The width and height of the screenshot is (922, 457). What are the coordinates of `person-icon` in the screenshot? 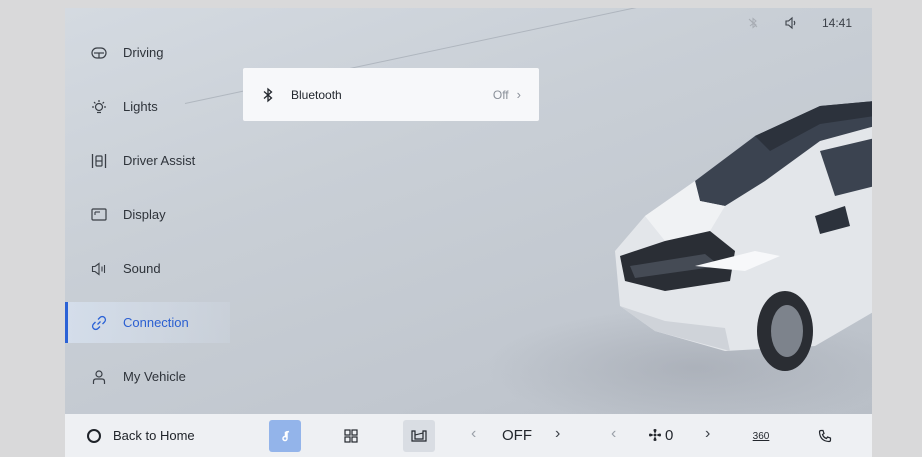 It's located at (99, 377).